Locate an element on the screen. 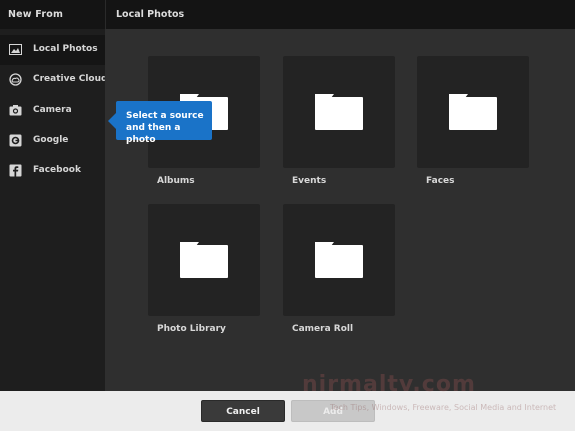  creative-cloud-icon is located at coordinates (15, 79).